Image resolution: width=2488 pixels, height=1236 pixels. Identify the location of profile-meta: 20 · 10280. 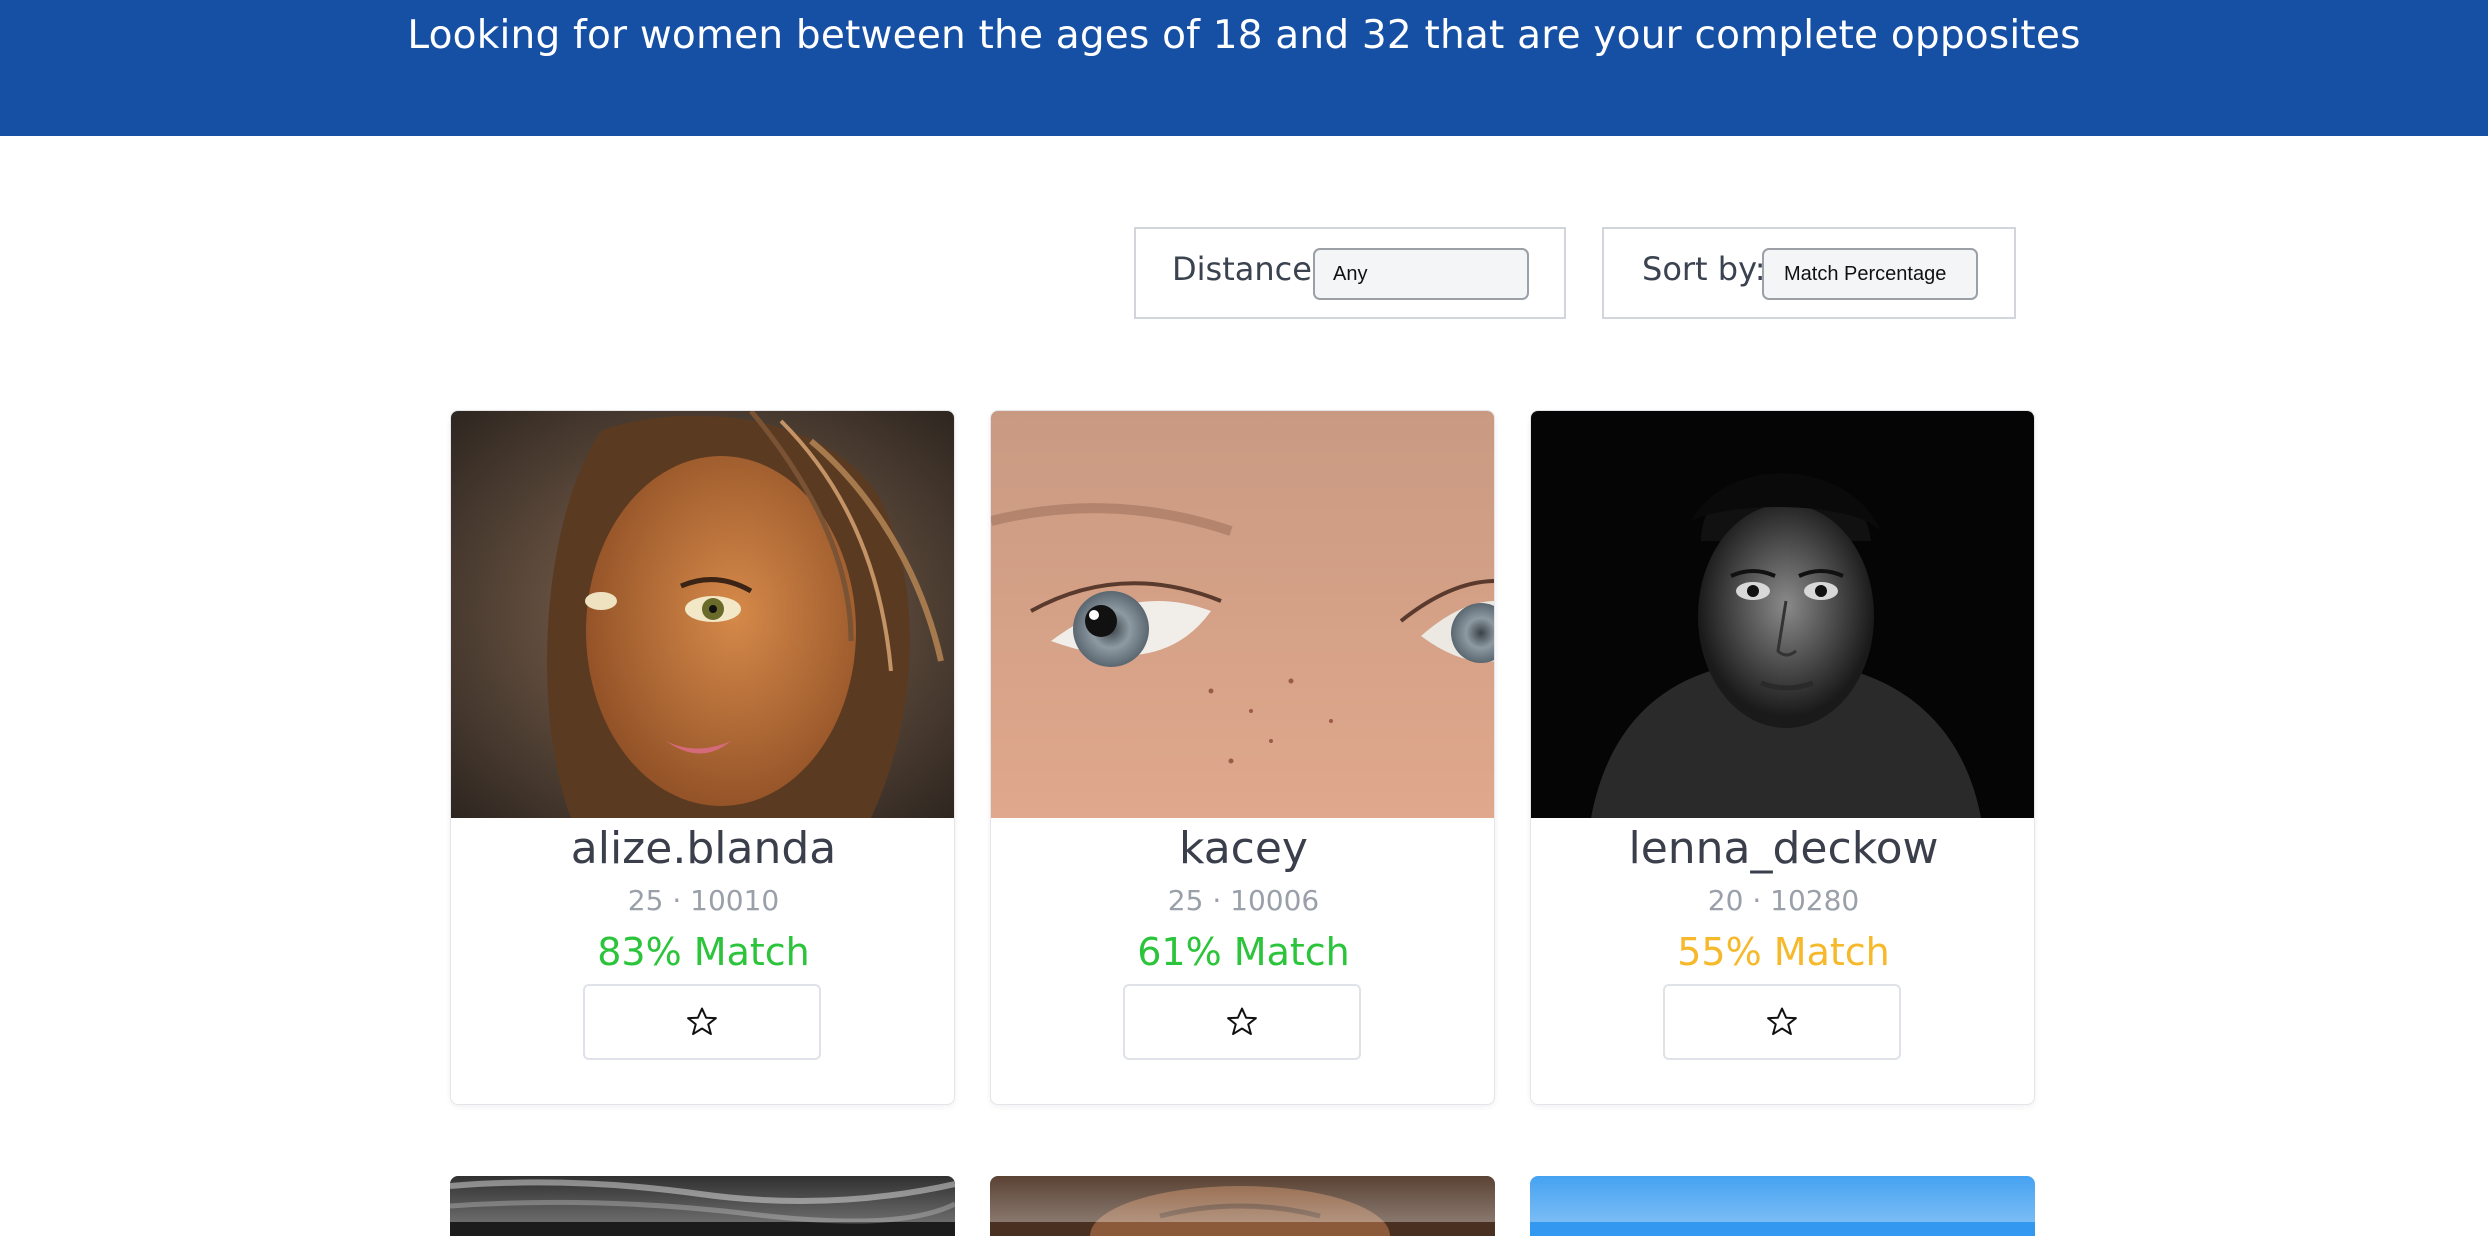
(1783, 900).